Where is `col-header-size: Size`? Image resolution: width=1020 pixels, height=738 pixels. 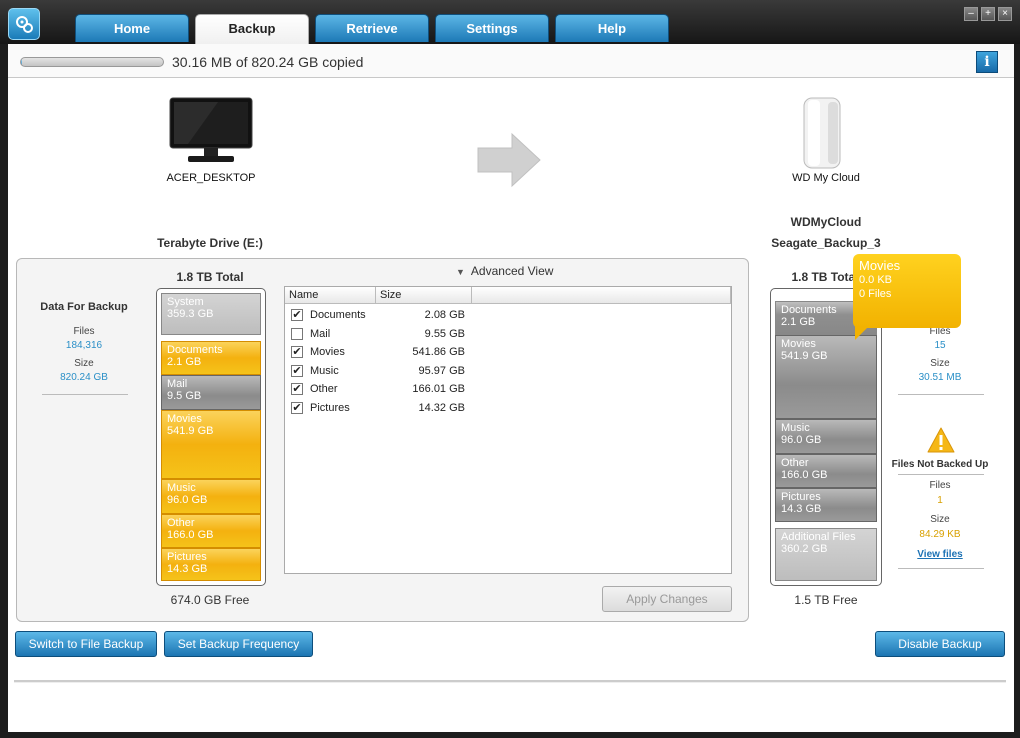 col-header-size: Size is located at coordinates (424, 295).